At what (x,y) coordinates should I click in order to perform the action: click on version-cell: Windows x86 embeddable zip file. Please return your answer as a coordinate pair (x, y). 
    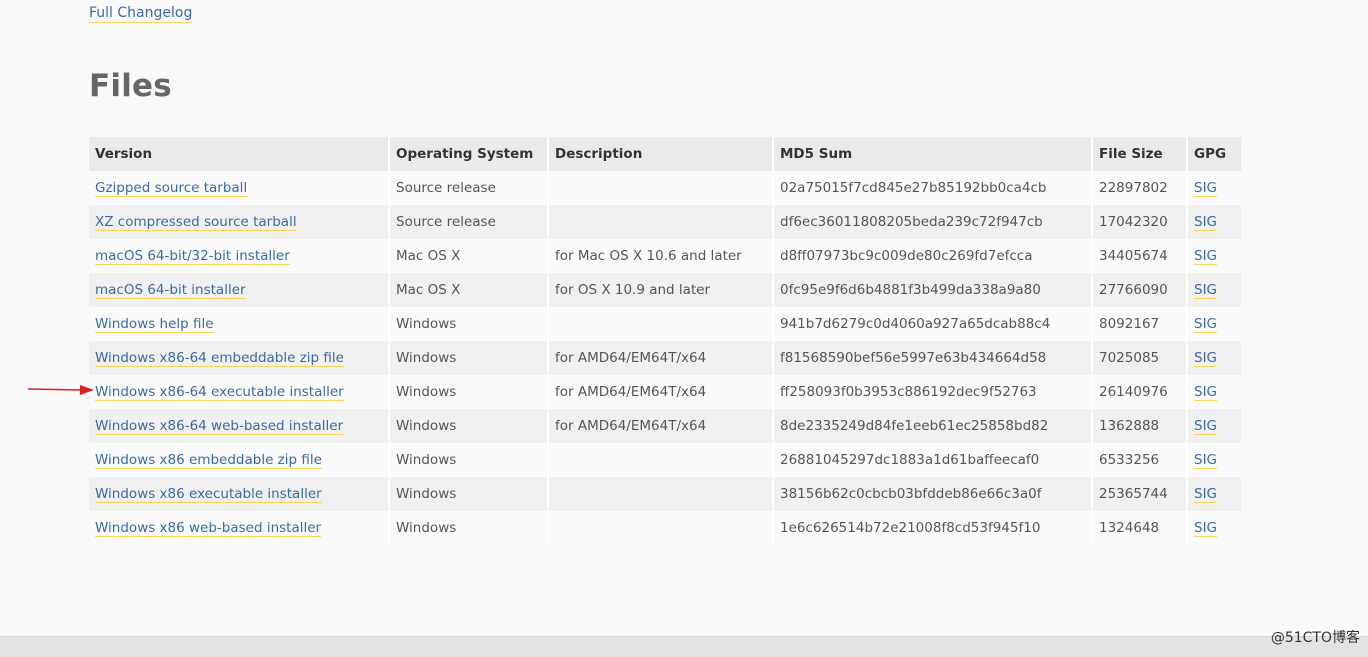
    Looking at the image, I should click on (239, 460).